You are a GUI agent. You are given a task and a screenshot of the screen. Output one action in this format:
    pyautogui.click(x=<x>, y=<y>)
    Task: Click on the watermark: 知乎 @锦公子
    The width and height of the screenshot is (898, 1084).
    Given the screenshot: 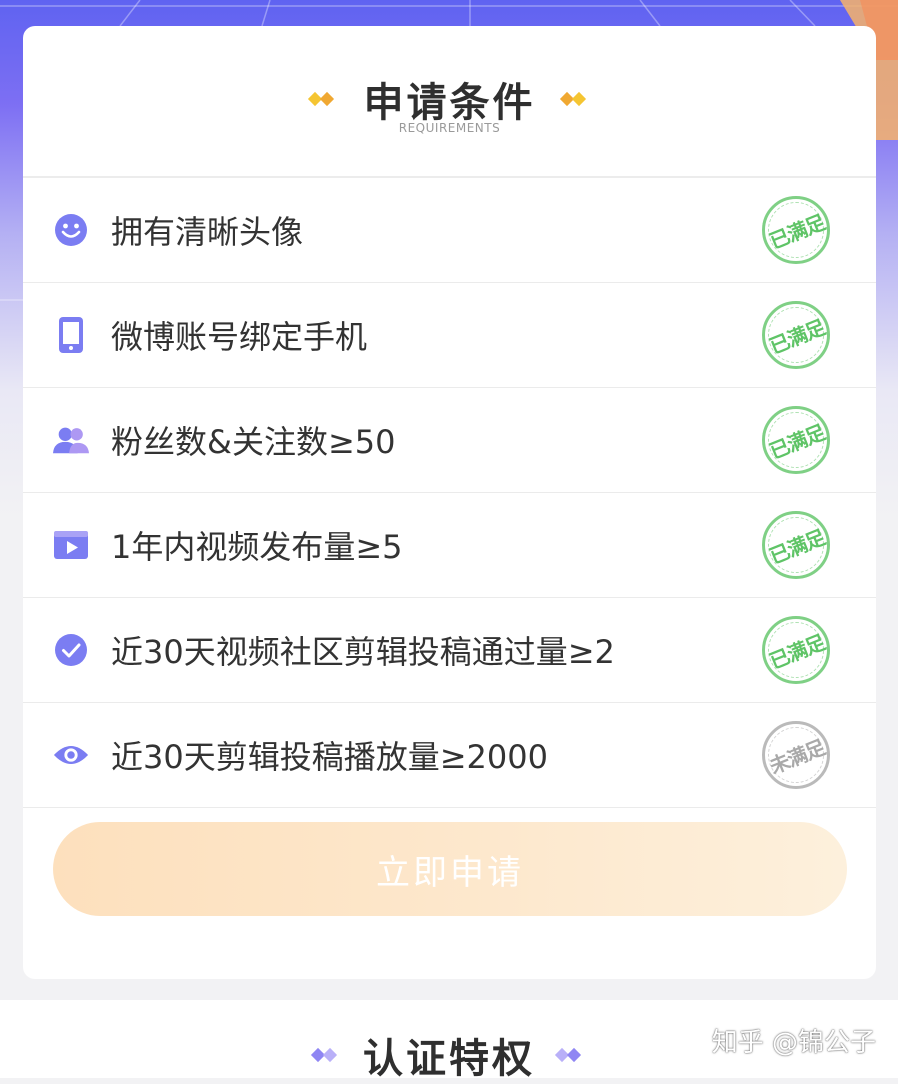 What is the action you would take?
    pyautogui.click(x=793, y=1043)
    